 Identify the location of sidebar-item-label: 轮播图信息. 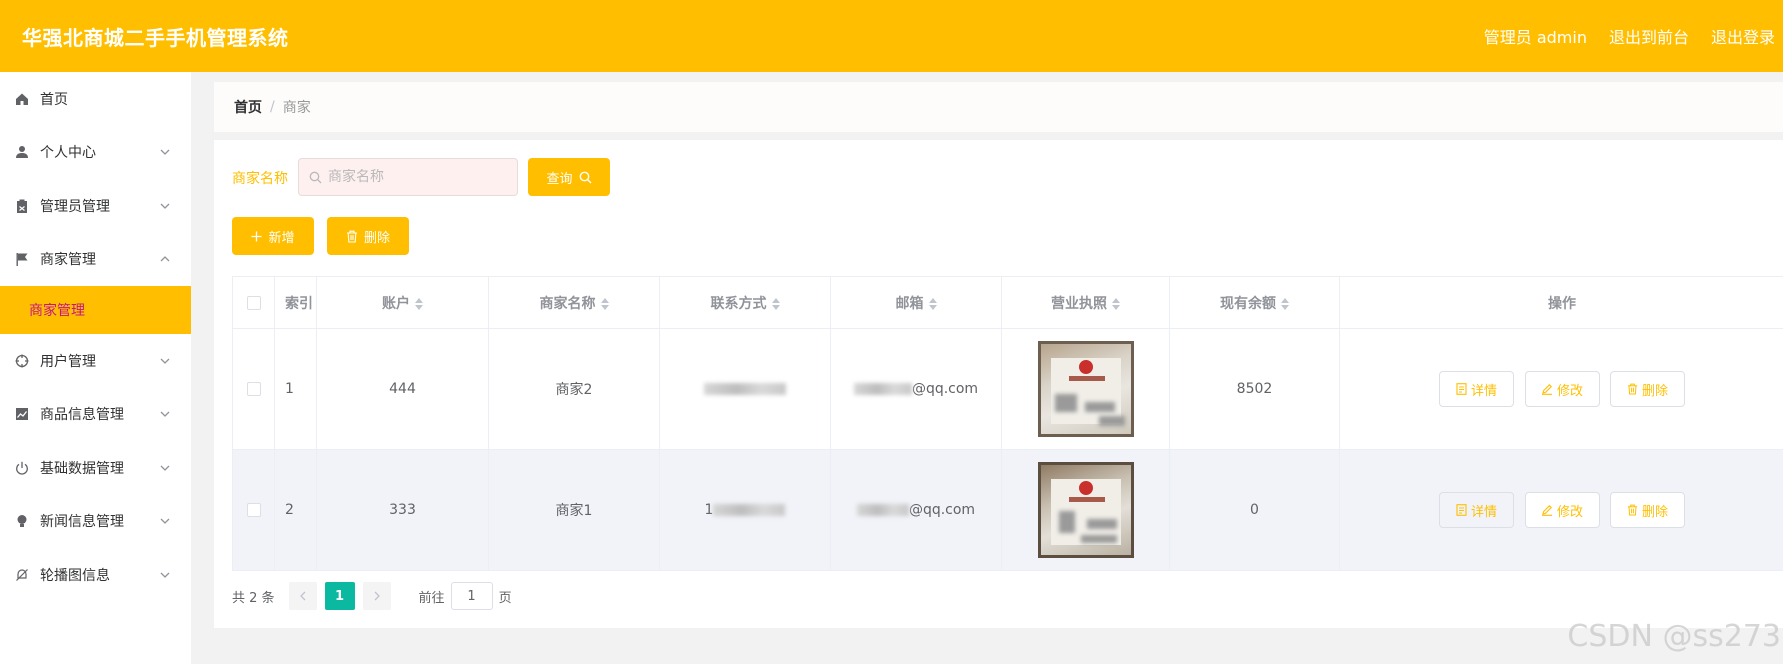
(75, 575).